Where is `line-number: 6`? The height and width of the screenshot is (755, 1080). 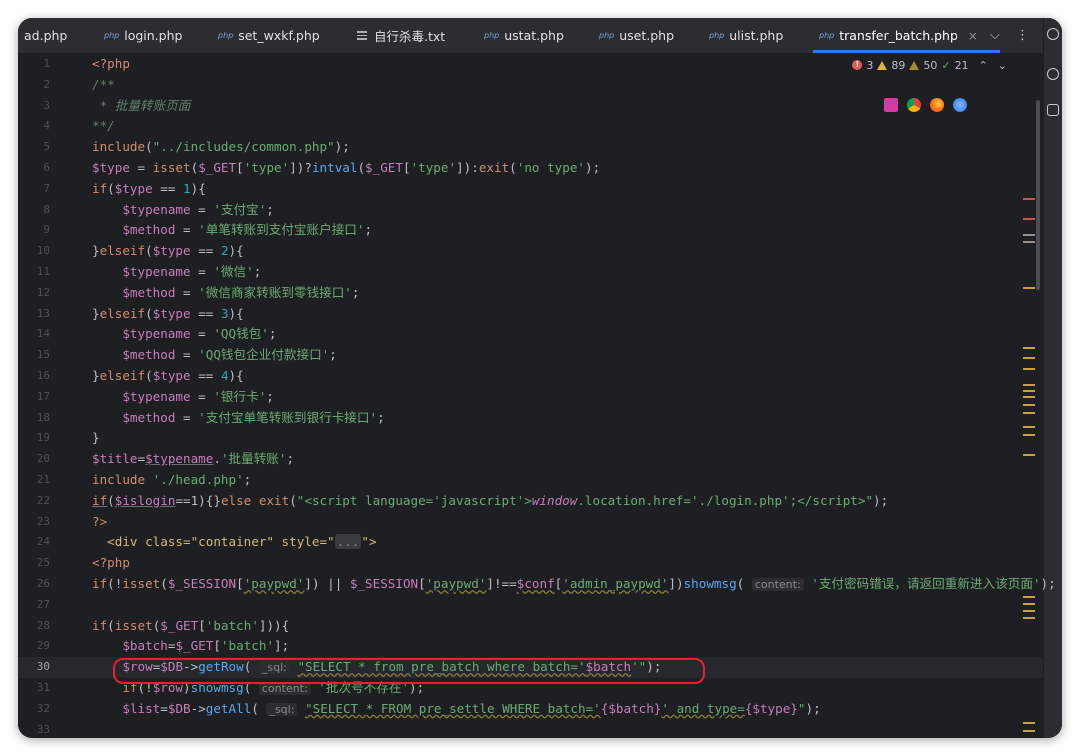
line-number: 6 is located at coordinates (46, 167).